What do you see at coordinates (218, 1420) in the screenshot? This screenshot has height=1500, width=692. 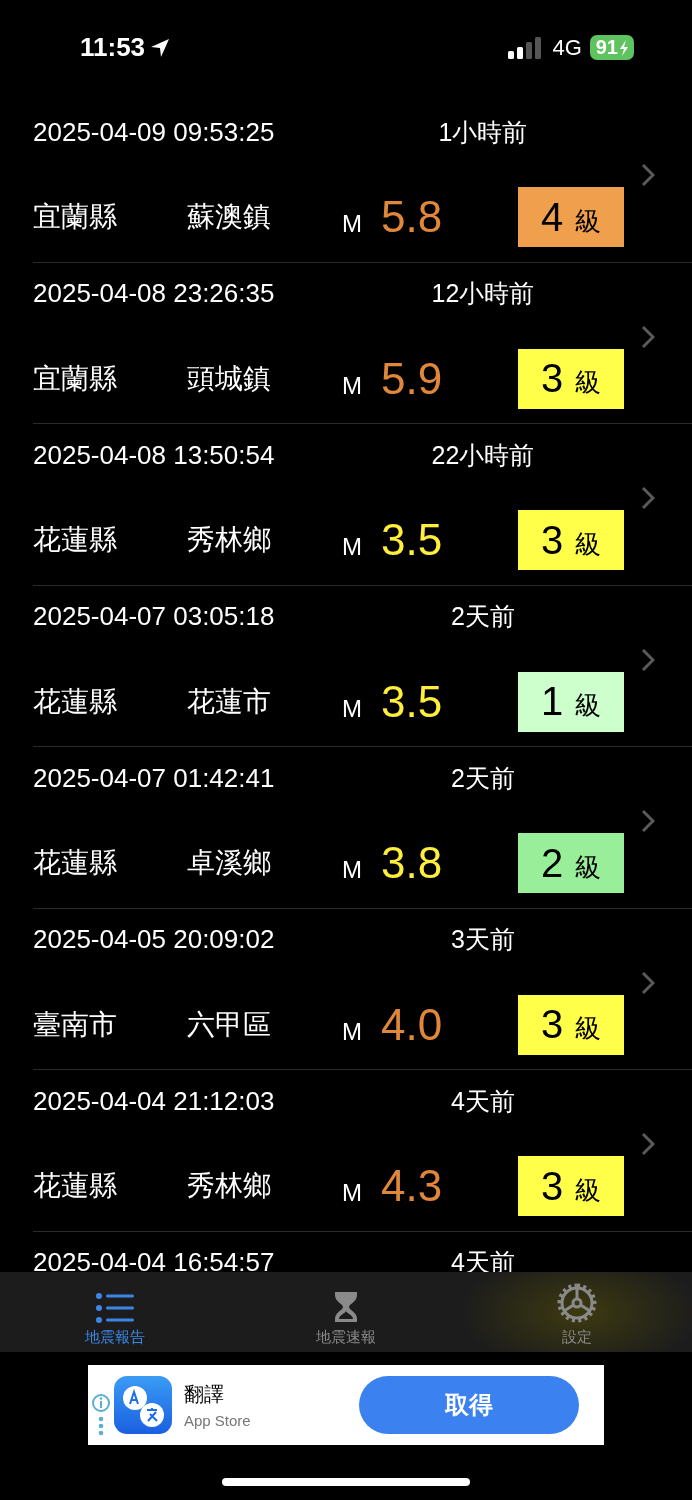 I see `ad-subtitle: App Store` at bounding box center [218, 1420].